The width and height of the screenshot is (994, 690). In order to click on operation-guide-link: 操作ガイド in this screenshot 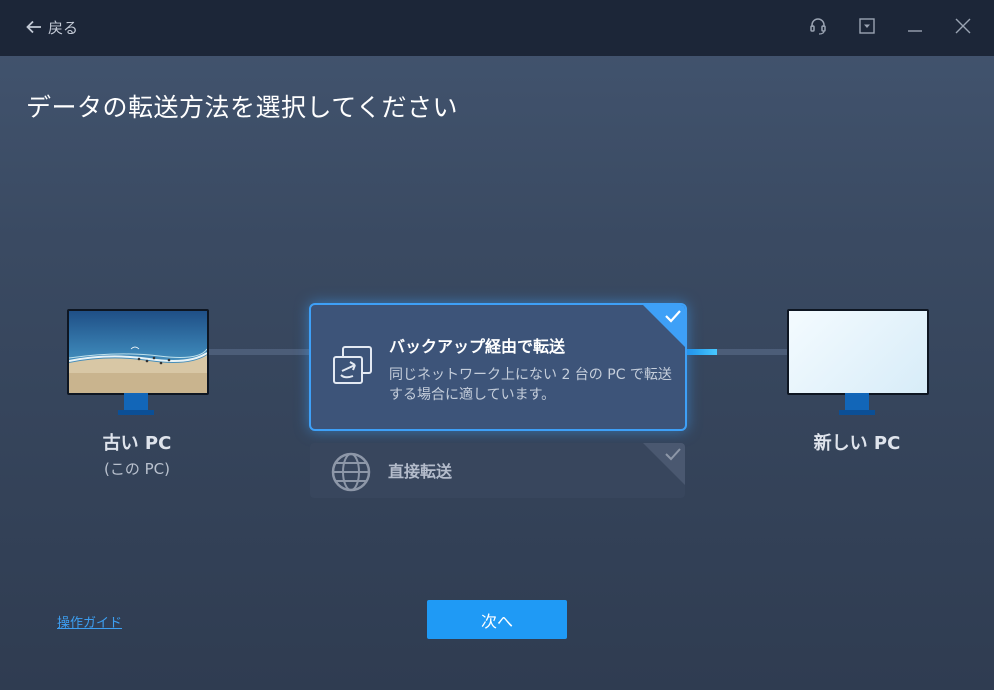, I will do `click(89, 621)`.